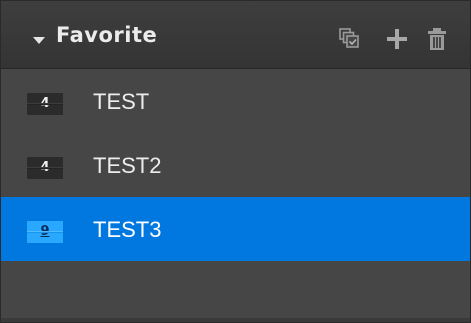  What do you see at coordinates (235, 320) in the screenshot?
I see `panel-bottom-edge` at bounding box center [235, 320].